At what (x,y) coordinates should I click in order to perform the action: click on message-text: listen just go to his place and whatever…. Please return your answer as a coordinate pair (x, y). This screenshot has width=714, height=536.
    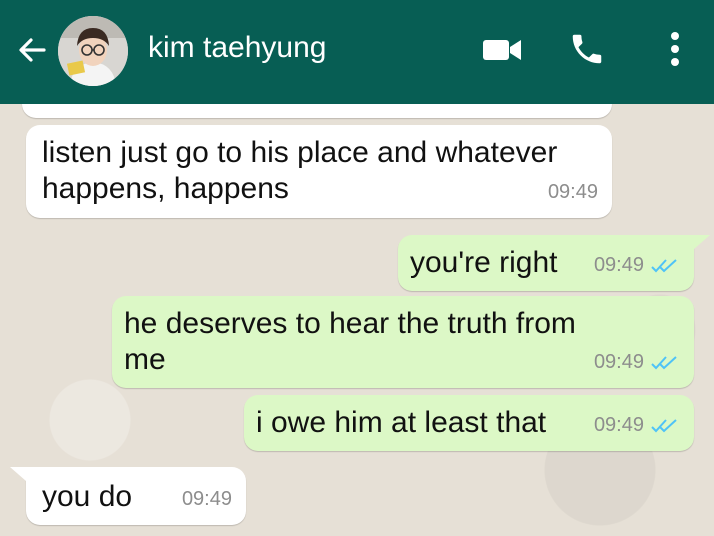
    Looking at the image, I should click on (300, 170).